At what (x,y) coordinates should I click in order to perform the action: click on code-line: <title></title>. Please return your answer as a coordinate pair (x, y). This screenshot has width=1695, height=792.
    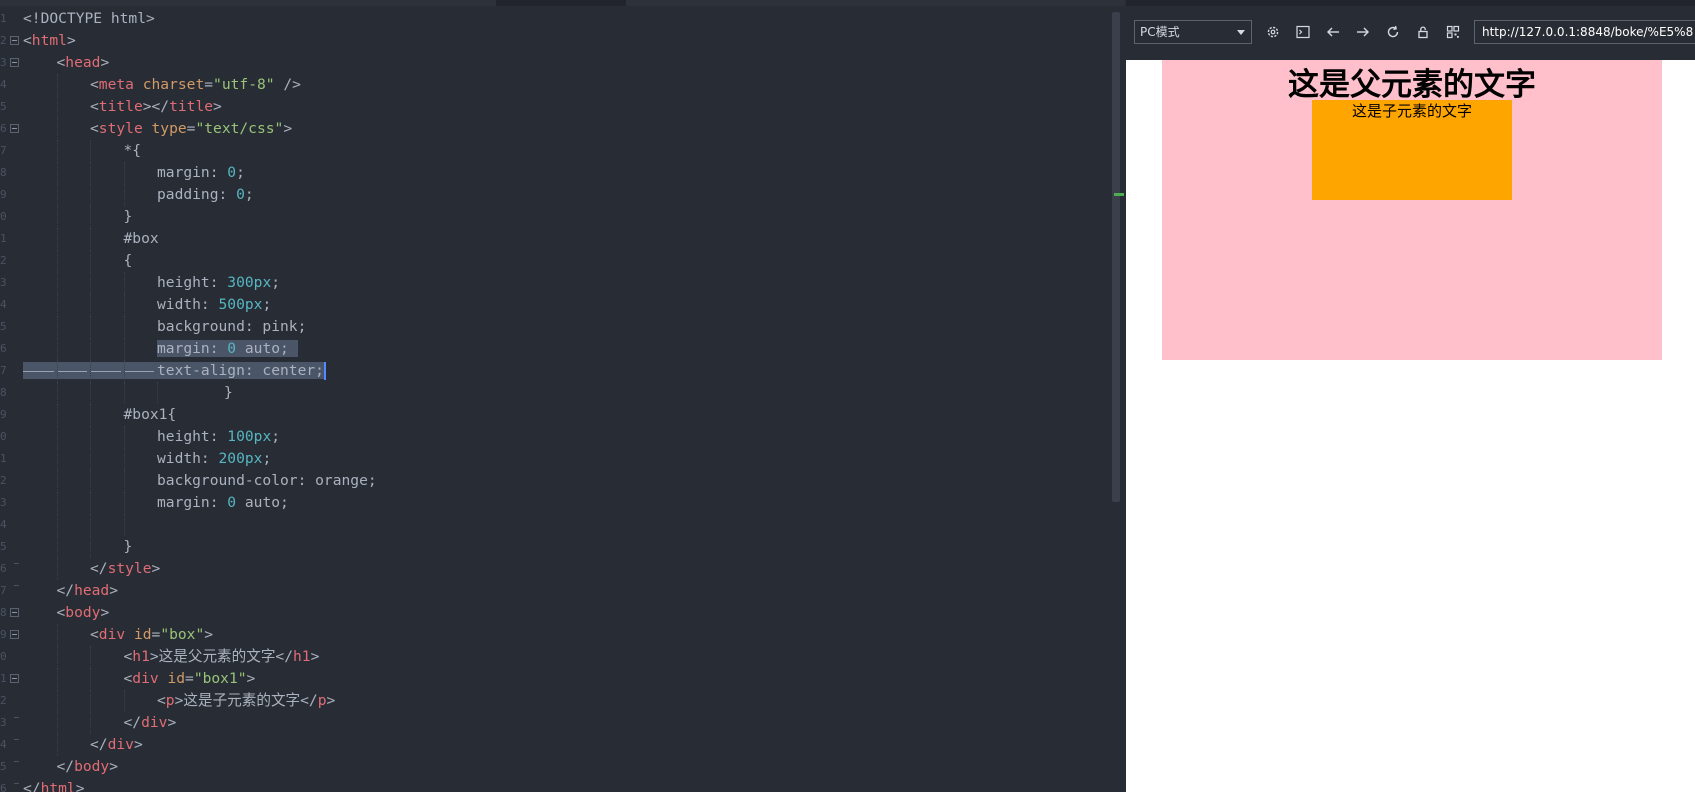
    Looking at the image, I should click on (200, 107).